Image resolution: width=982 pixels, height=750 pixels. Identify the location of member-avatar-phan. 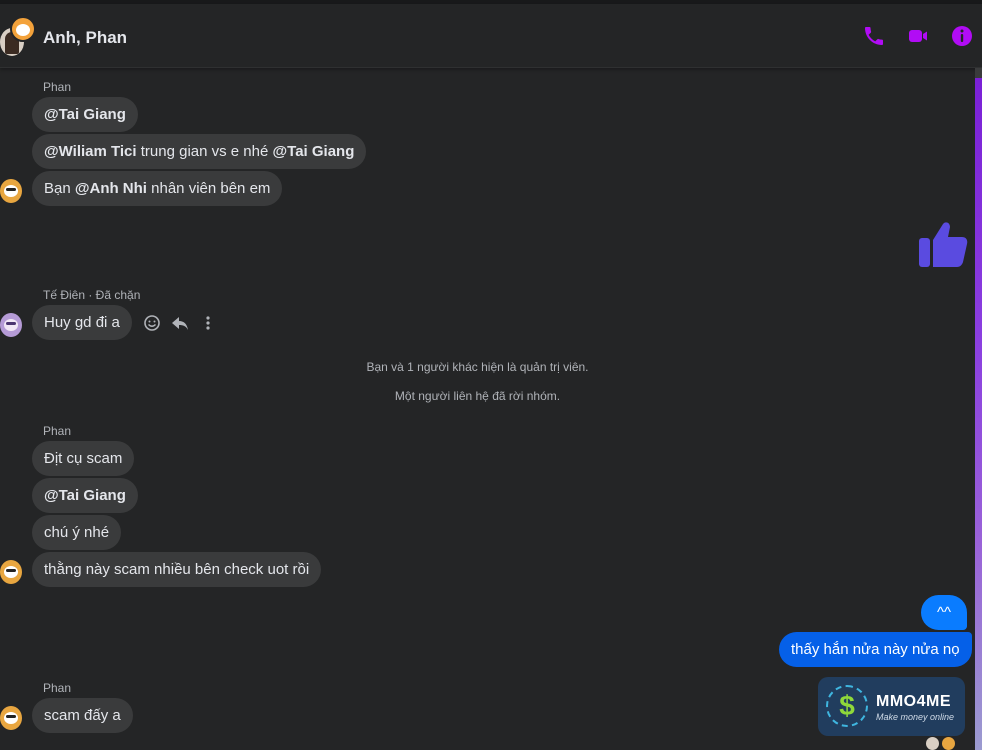
(23, 29).